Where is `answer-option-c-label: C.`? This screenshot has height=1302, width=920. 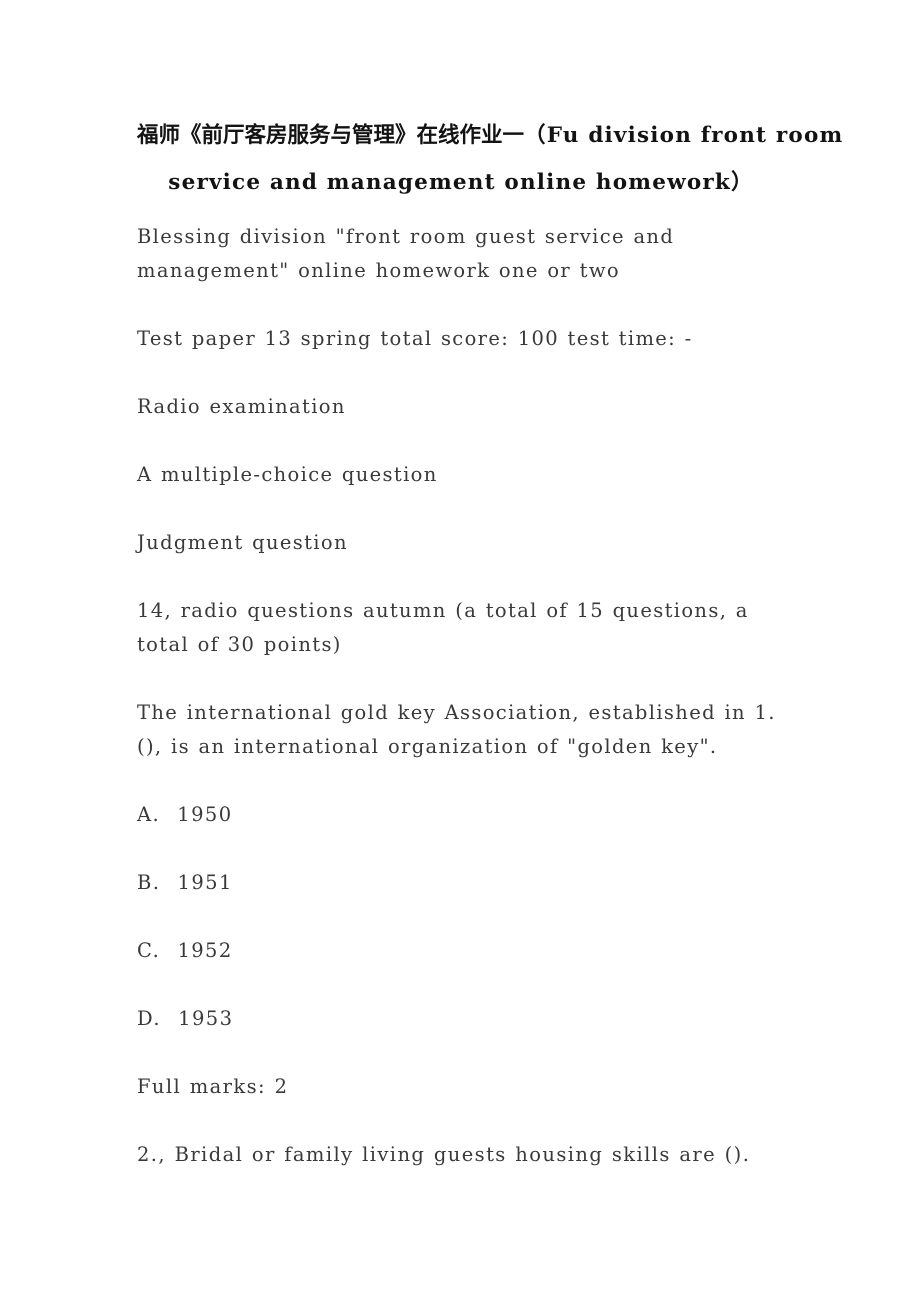
answer-option-c-label: C. is located at coordinates (149, 950).